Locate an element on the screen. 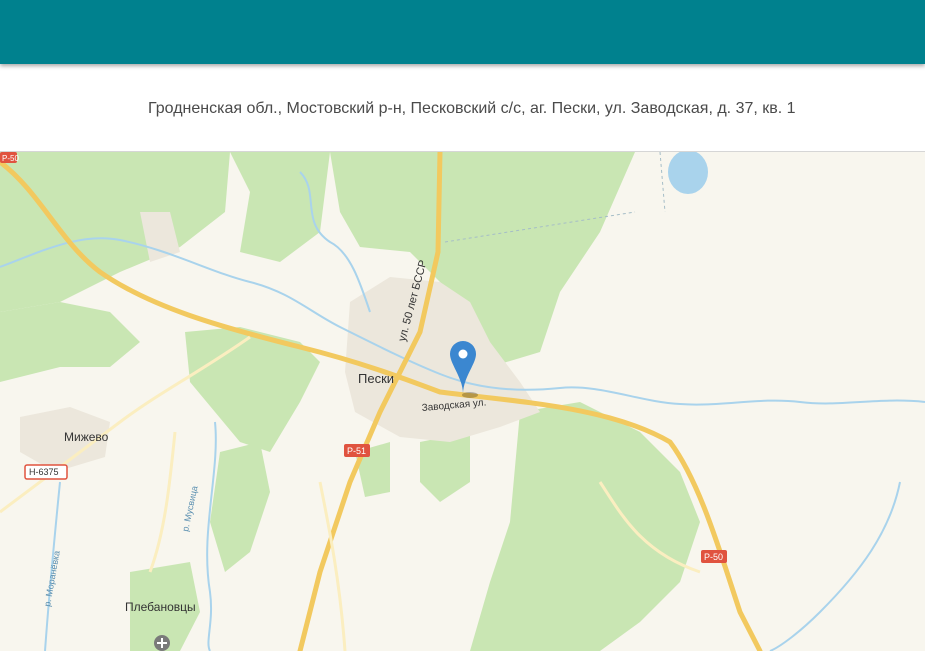 Image resolution: width=925 pixels, height=651 pixels. lake is located at coordinates (688, 173).